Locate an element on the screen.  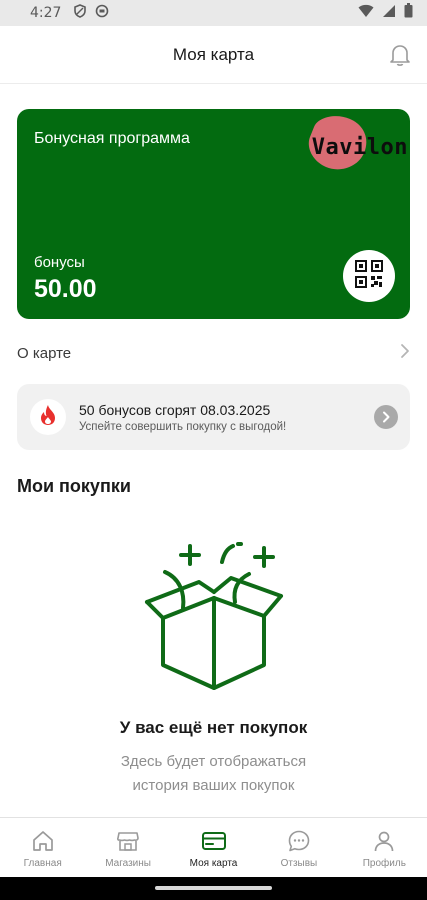
tab-reviews-label: Отзывы is located at coordinates (299, 863).